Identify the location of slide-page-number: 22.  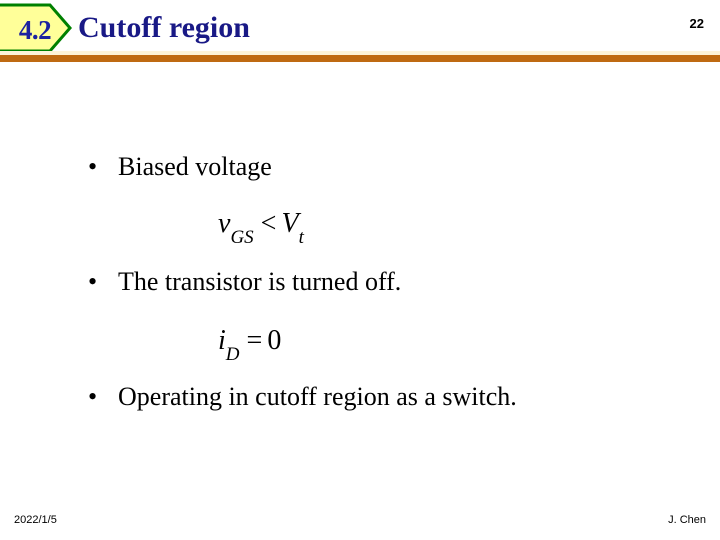
(696, 23).